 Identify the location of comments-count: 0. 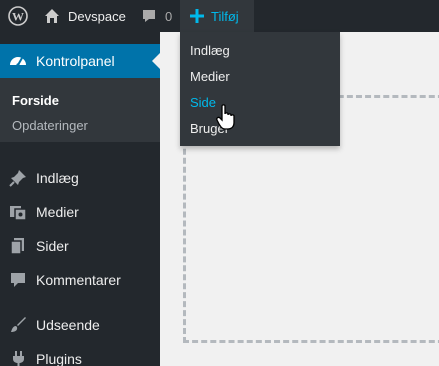
(169, 16).